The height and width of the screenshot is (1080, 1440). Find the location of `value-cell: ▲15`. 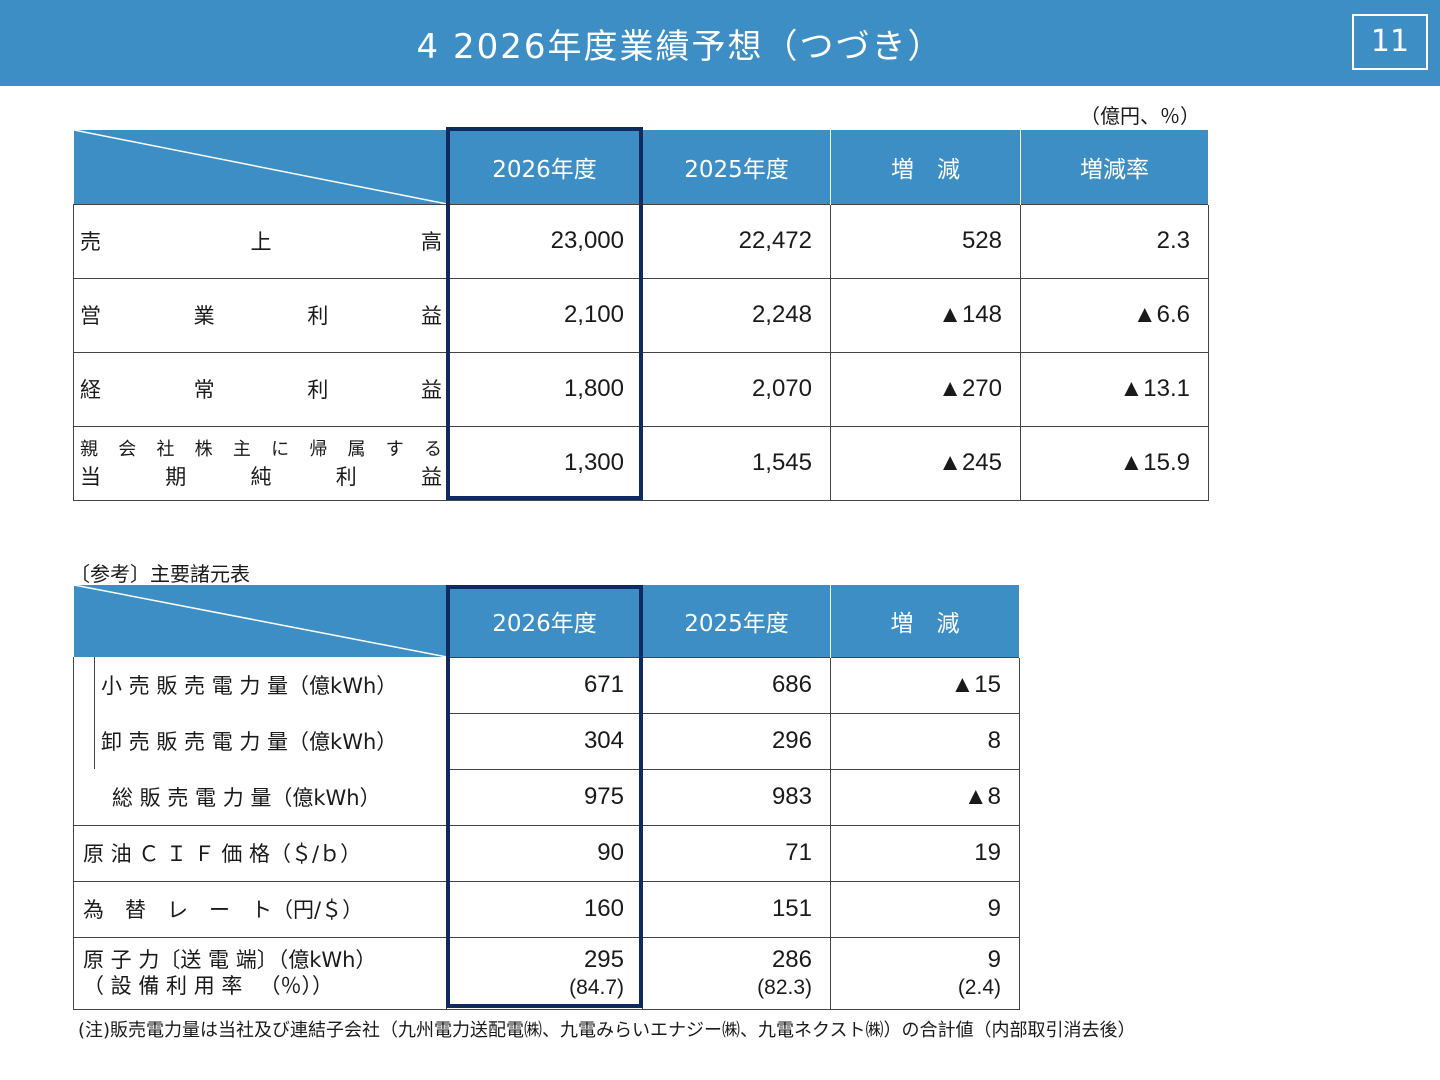

value-cell: ▲15 is located at coordinates (925, 685).